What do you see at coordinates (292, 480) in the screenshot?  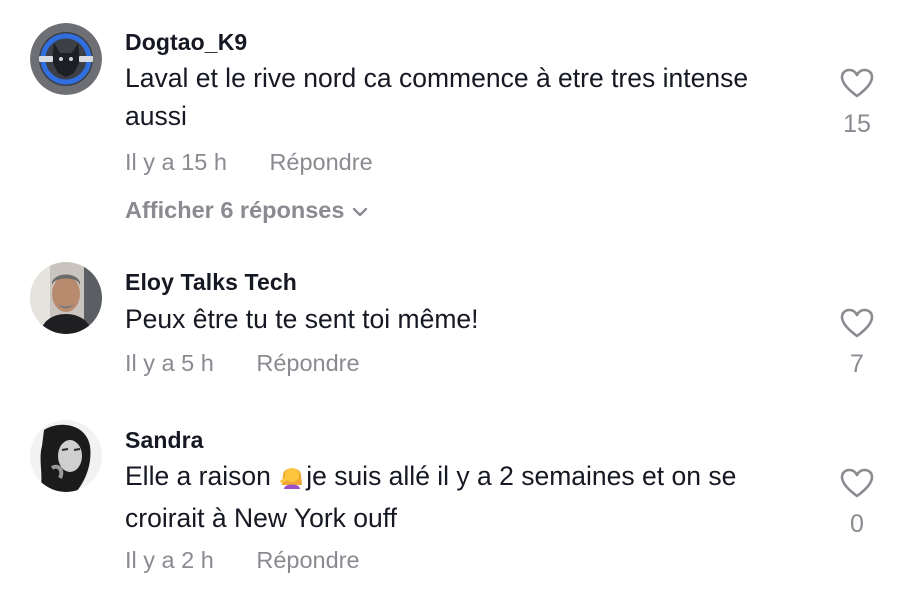 I see `woman-tipping-hand-emoji-icon` at bounding box center [292, 480].